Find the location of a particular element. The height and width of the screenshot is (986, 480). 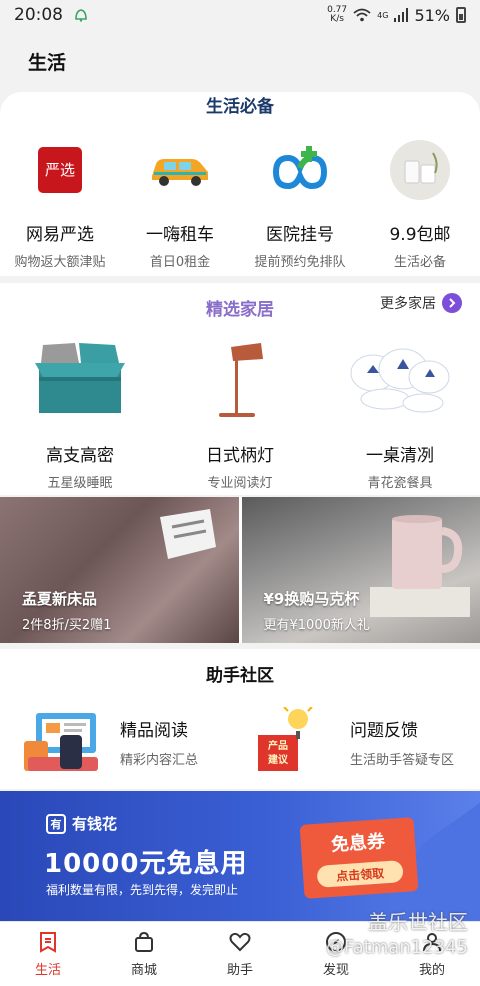

service-free-shipping: 9.9包邮 生活必备 is located at coordinates (420, 204).